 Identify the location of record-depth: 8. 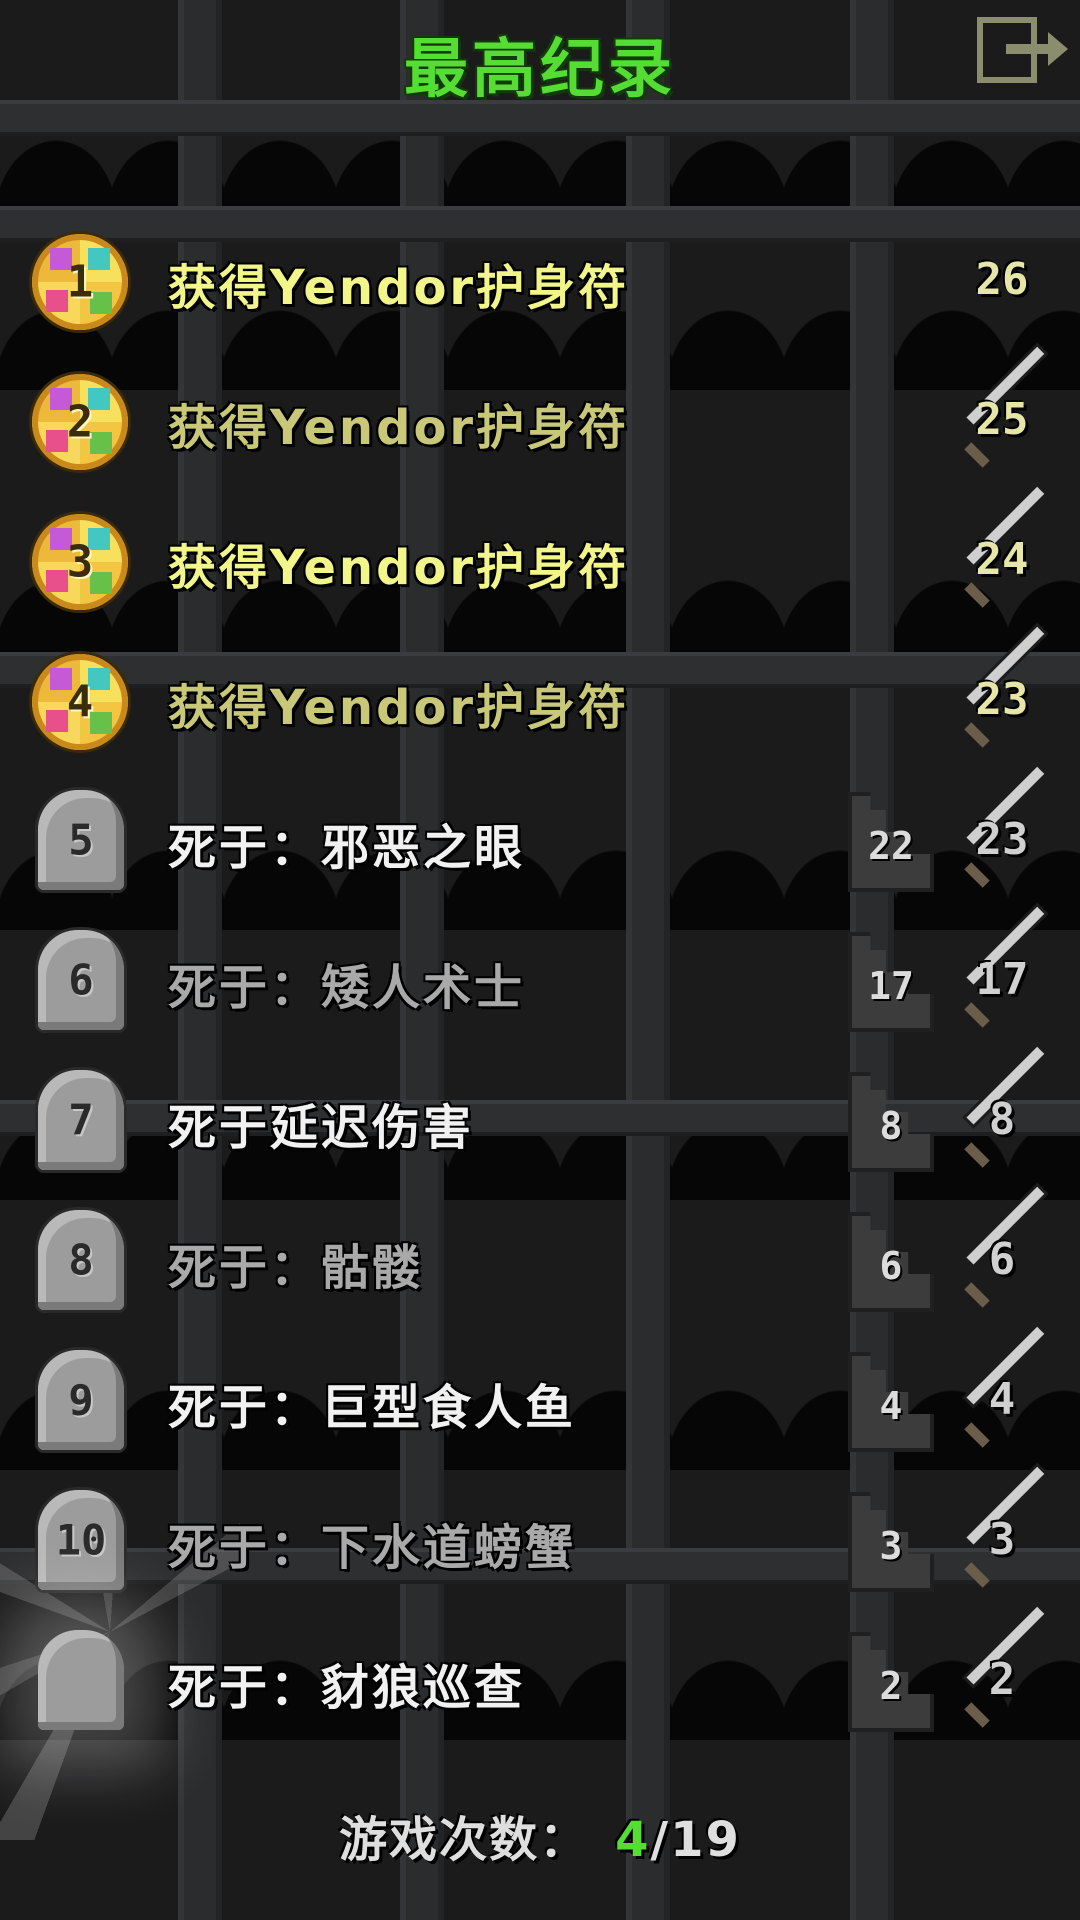
(891, 1126).